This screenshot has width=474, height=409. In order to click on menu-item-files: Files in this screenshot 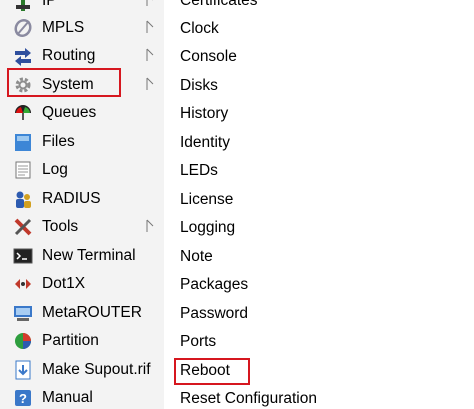, I will do `click(81, 141)`.